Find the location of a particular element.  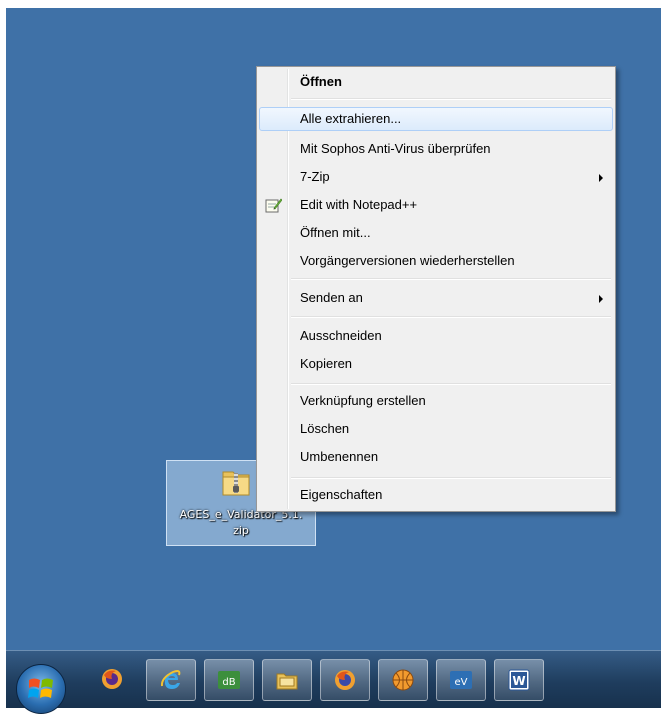

taskbar: dB eV W is located at coordinates (333, 682).